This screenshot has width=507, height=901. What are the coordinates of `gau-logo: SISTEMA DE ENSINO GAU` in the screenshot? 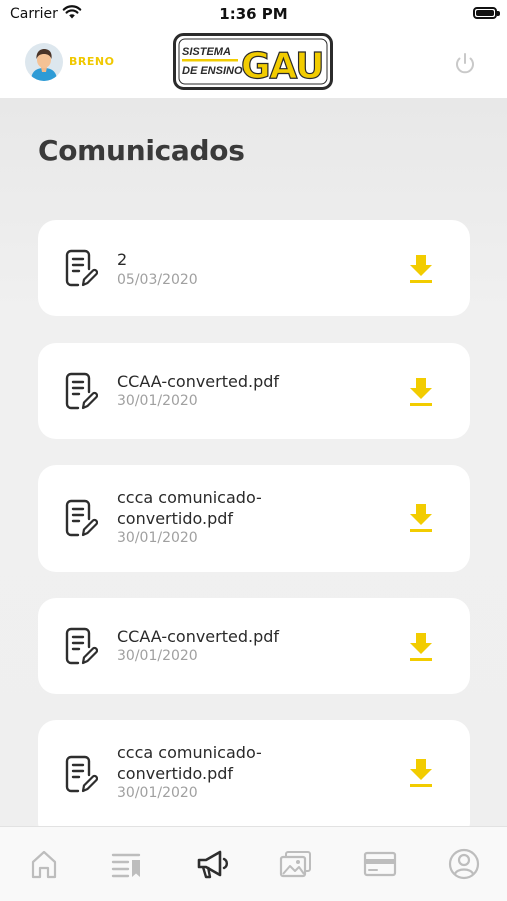 It's located at (253, 61).